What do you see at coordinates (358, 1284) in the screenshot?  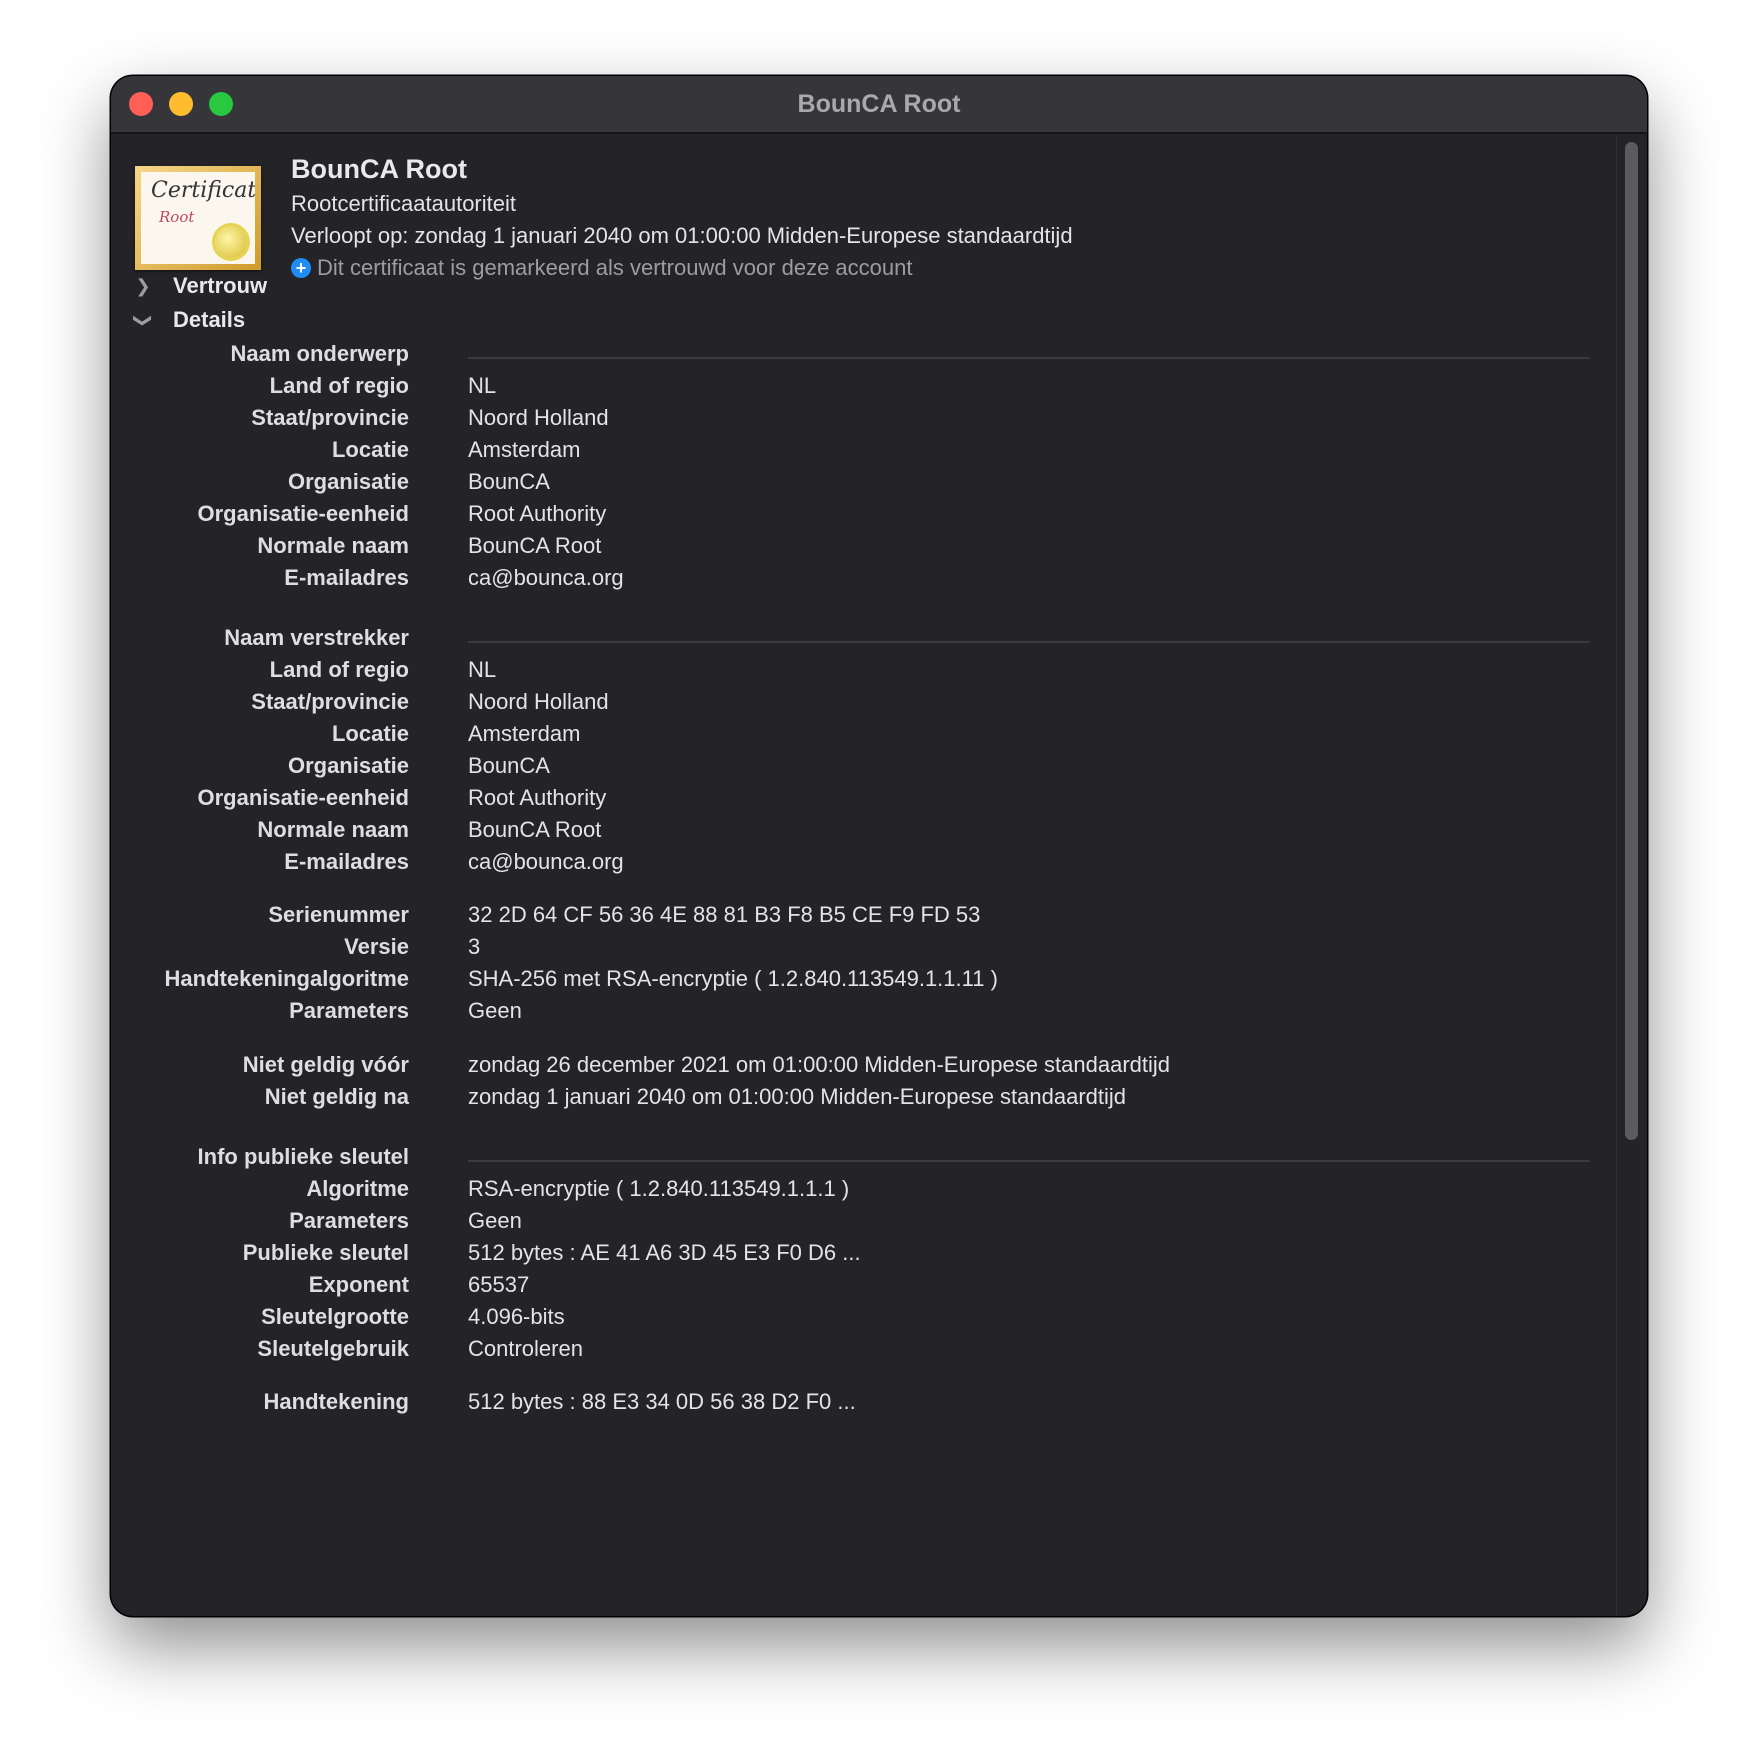 I see `field-label: Exponent` at bounding box center [358, 1284].